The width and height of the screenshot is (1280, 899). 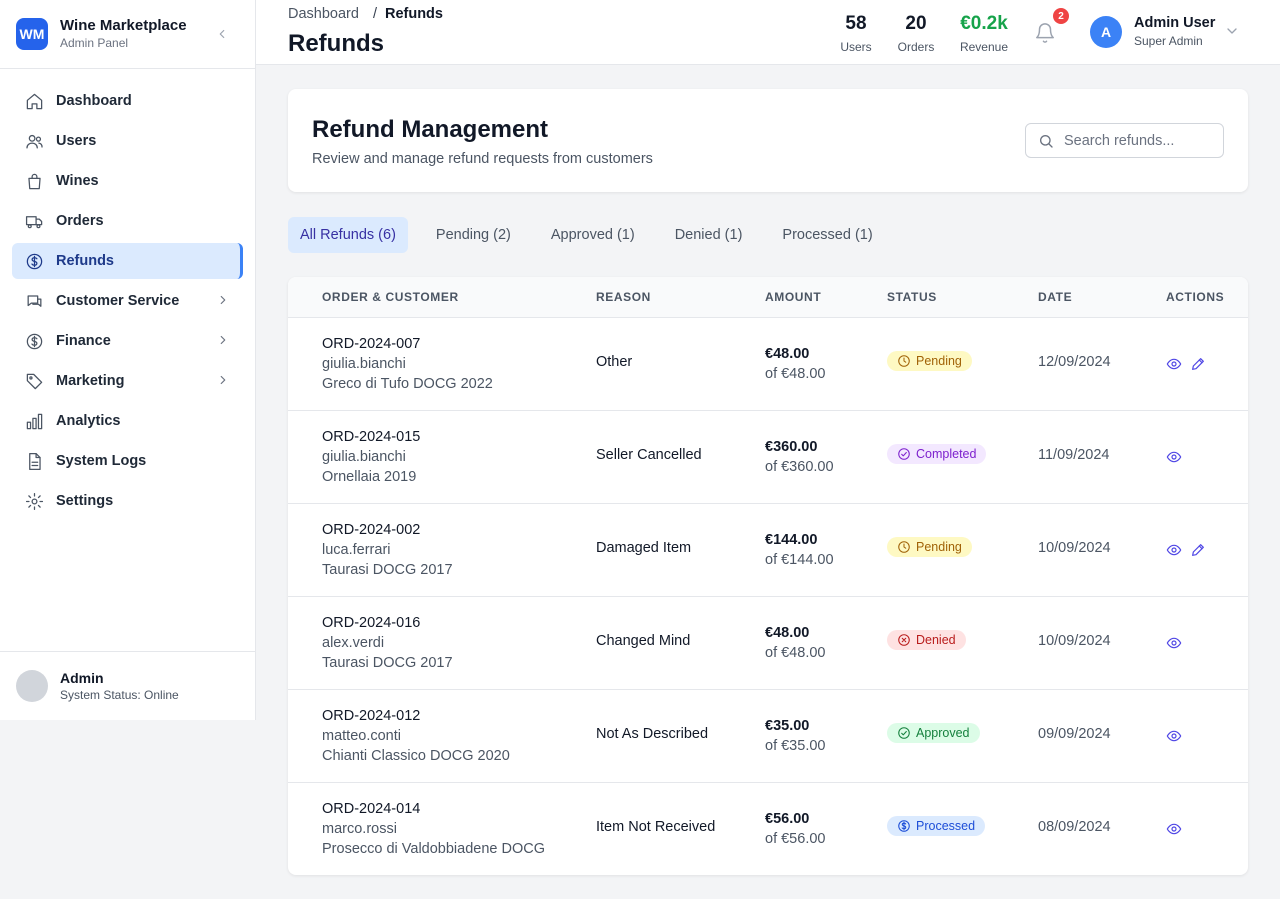 I want to click on truck-icon-wrap, so click(x=34, y=221).